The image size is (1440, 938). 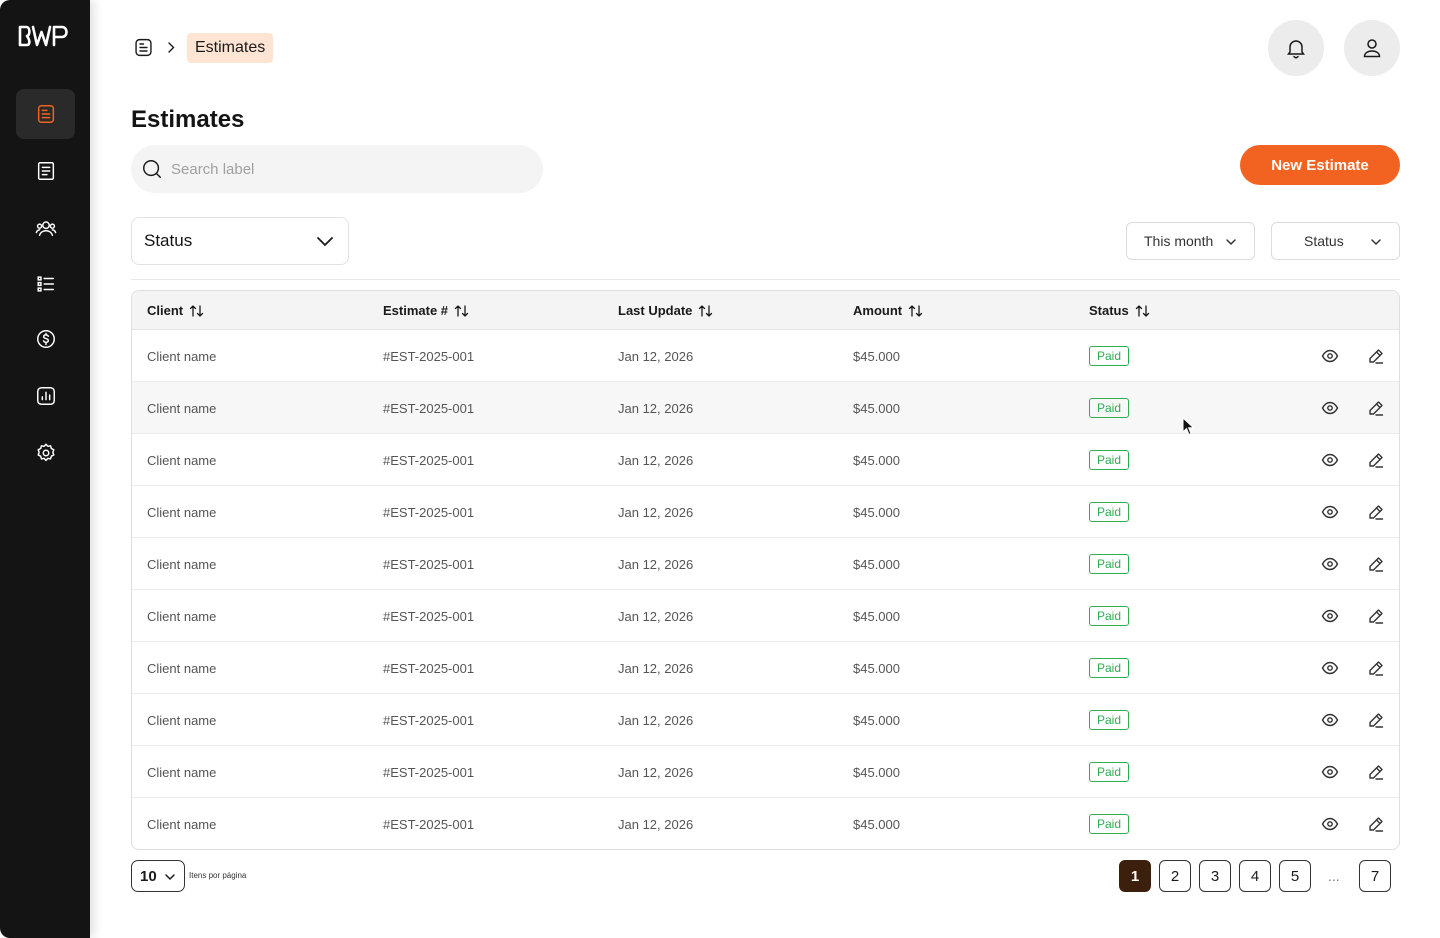 I want to click on breadcrumb-current: Estimates, so click(x=230, y=48).